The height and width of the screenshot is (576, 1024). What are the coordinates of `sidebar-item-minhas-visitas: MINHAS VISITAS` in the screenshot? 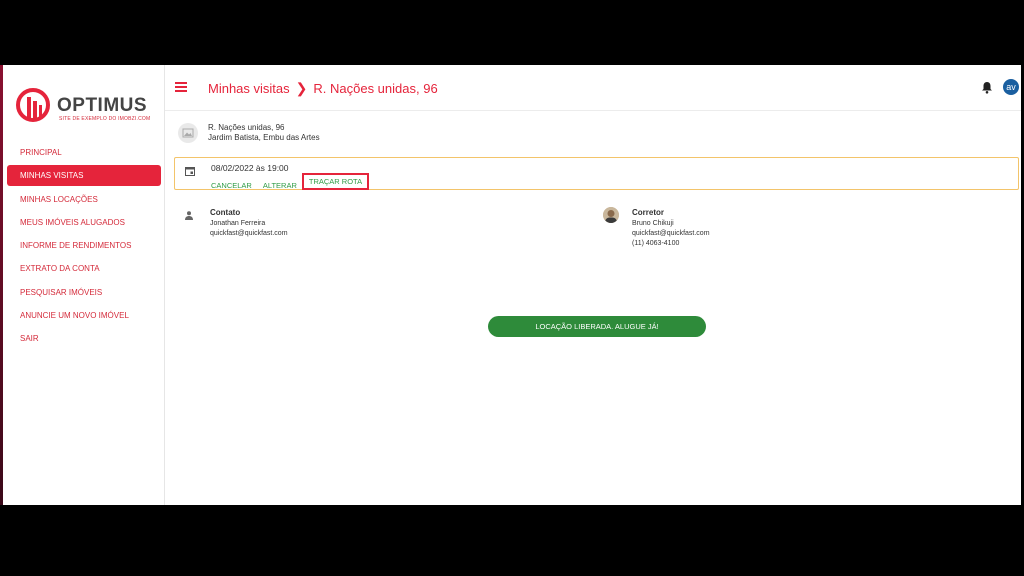 It's located at (84, 176).